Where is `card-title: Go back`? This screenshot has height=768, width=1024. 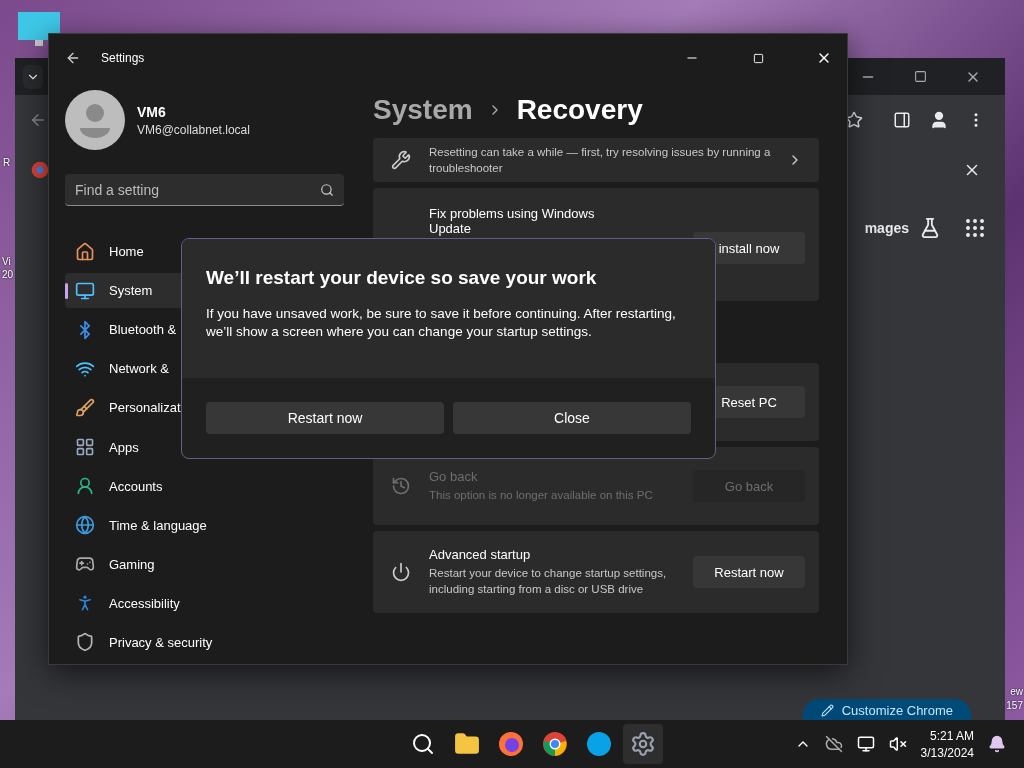 card-title: Go back is located at coordinates (454, 476).